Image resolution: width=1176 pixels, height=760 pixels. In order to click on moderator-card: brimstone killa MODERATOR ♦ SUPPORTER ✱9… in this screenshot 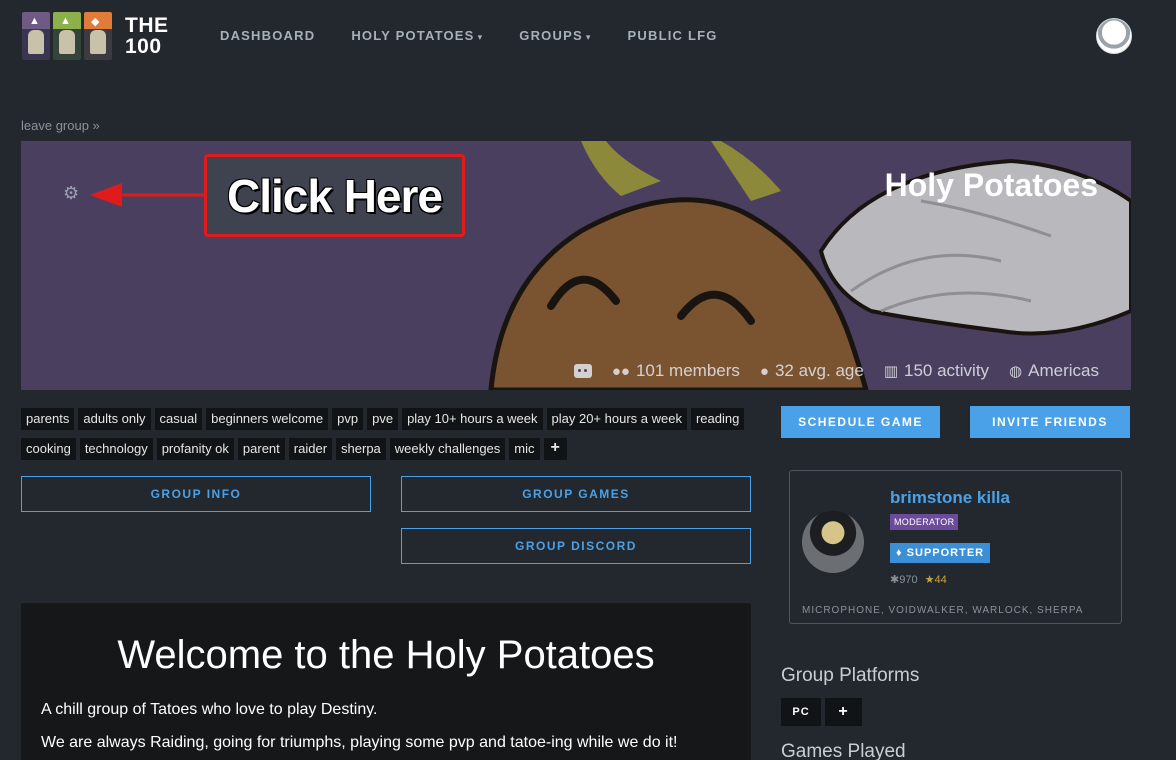, I will do `click(955, 547)`.